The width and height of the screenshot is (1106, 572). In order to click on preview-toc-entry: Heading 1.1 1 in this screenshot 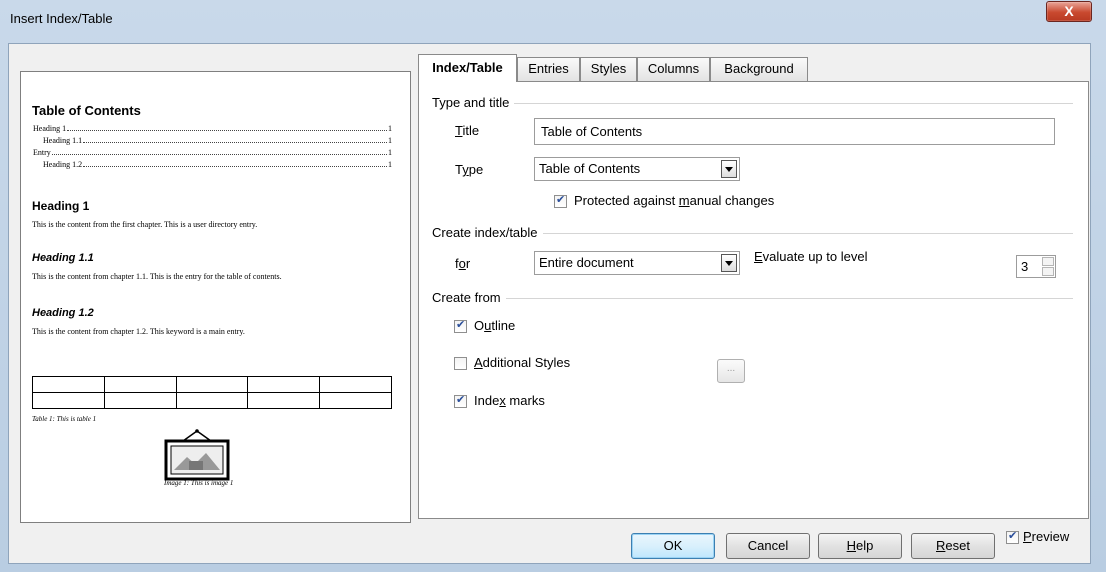, I will do `click(217, 140)`.